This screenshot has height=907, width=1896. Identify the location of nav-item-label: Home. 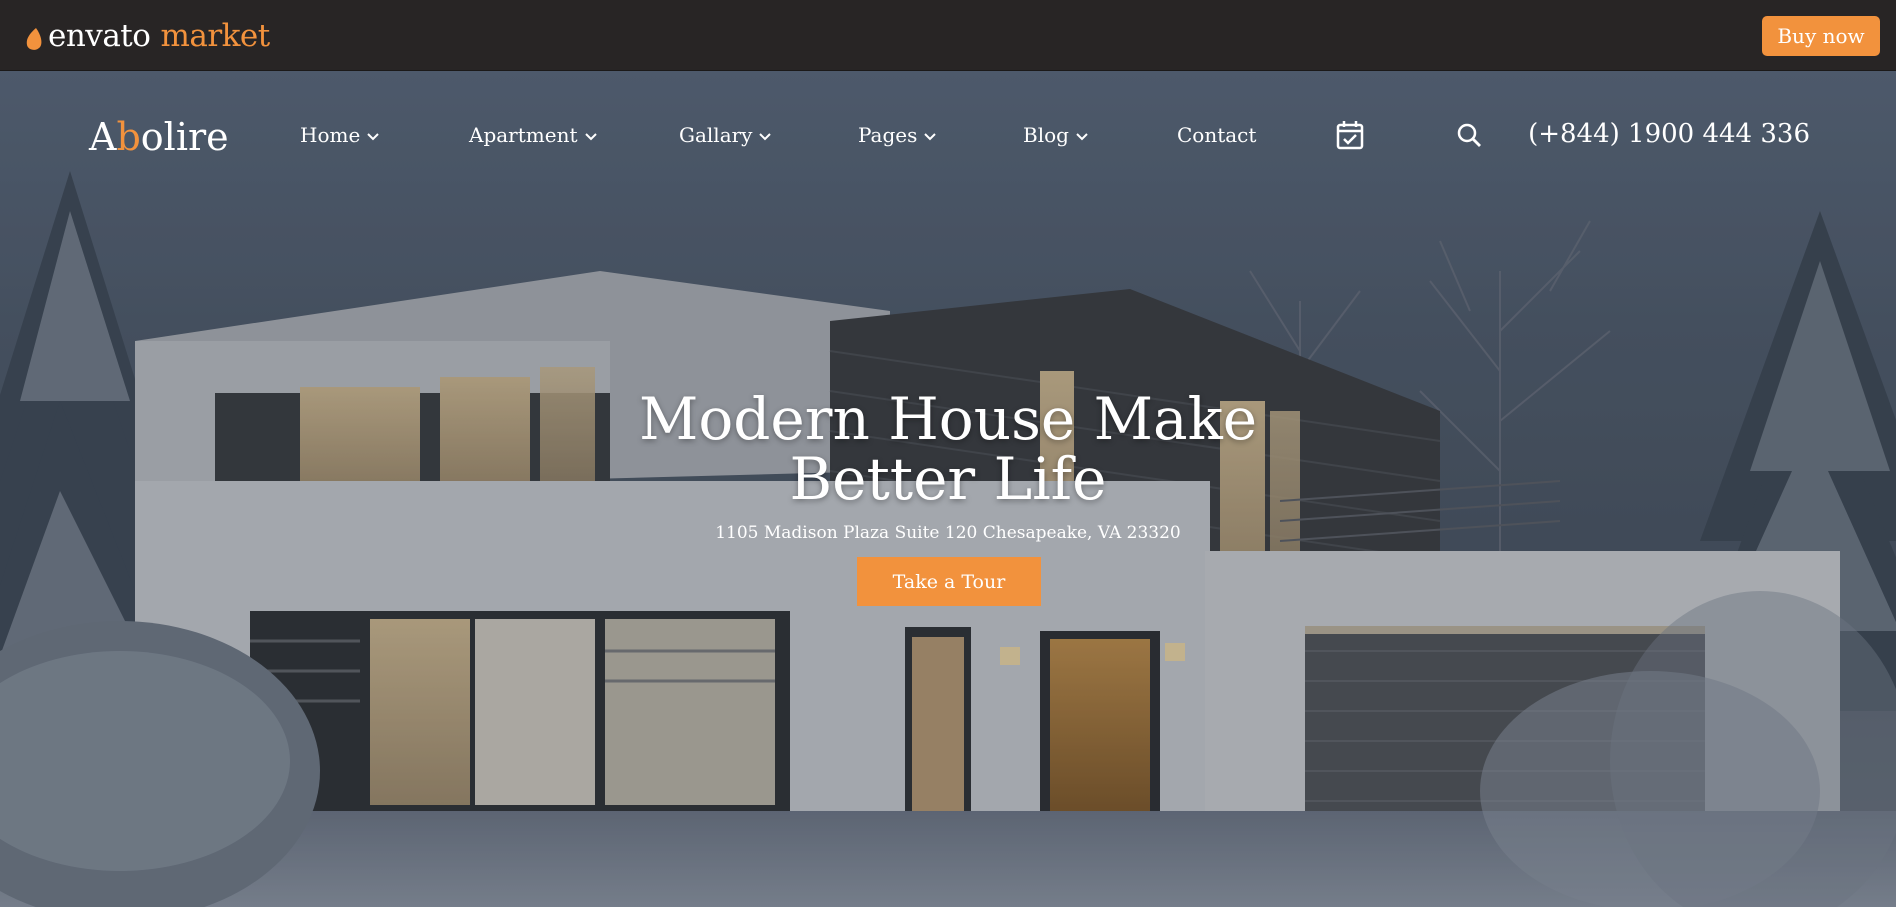
(330, 135).